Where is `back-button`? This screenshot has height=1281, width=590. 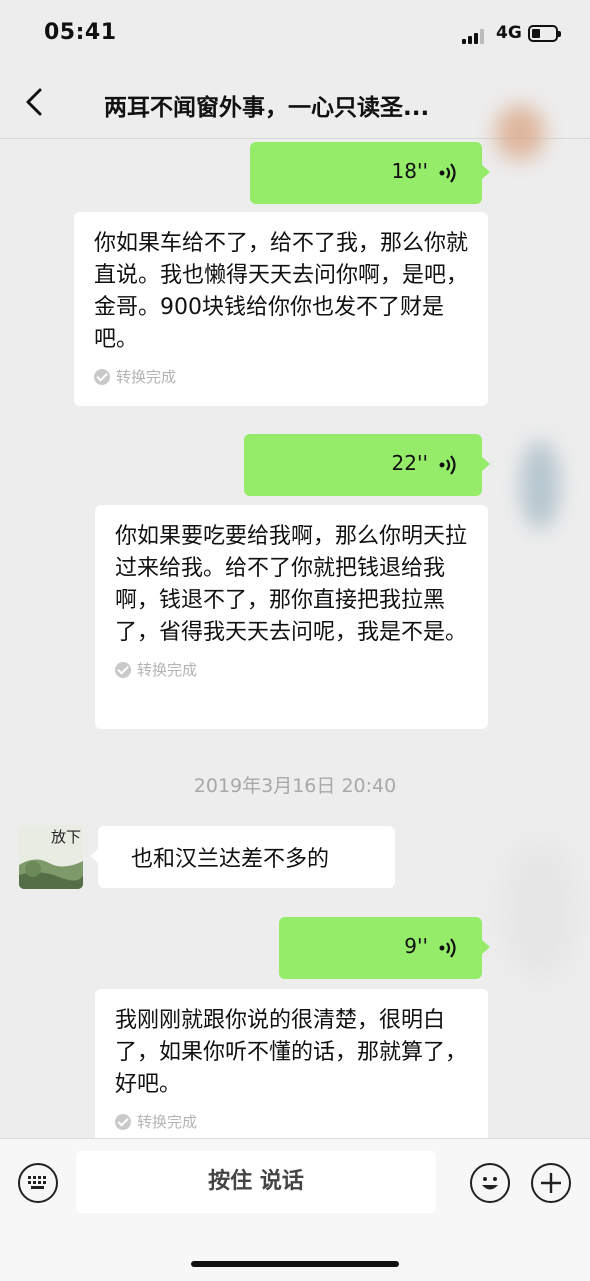
back-button is located at coordinates (35, 102).